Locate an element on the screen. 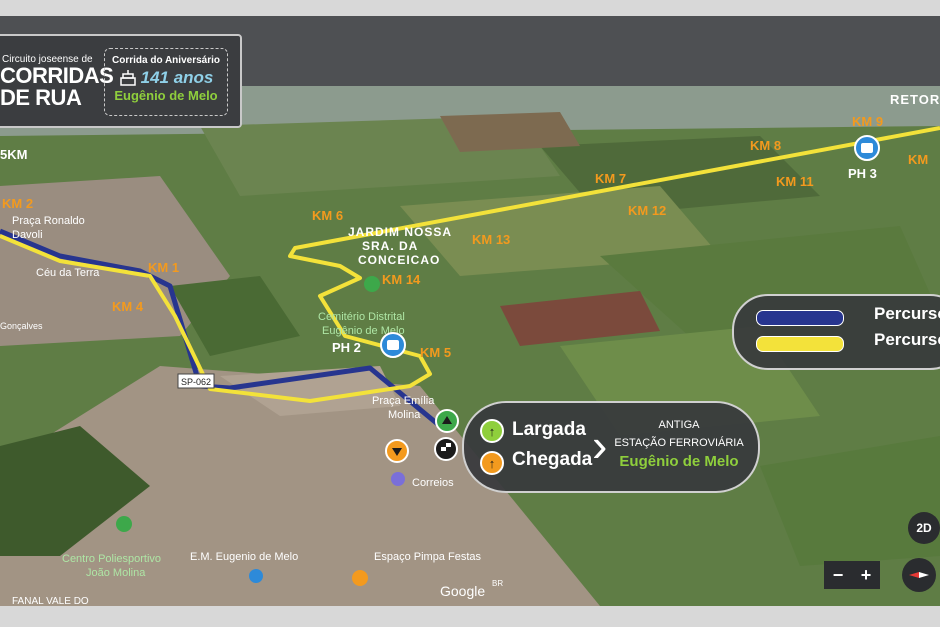  compass-icon is located at coordinates (919, 575).